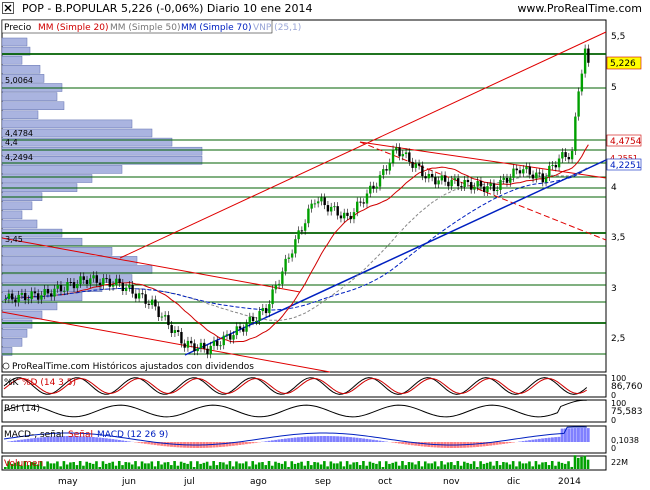 The width and height of the screenshot is (650, 490). Describe the element at coordinates (73, 28) in the screenshot. I see `legend-mm20: MM (Simple 20)` at that location.